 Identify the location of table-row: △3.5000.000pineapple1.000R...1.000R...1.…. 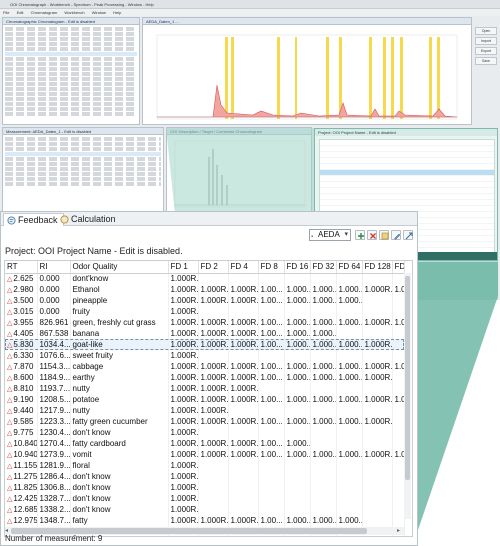
(205, 300).